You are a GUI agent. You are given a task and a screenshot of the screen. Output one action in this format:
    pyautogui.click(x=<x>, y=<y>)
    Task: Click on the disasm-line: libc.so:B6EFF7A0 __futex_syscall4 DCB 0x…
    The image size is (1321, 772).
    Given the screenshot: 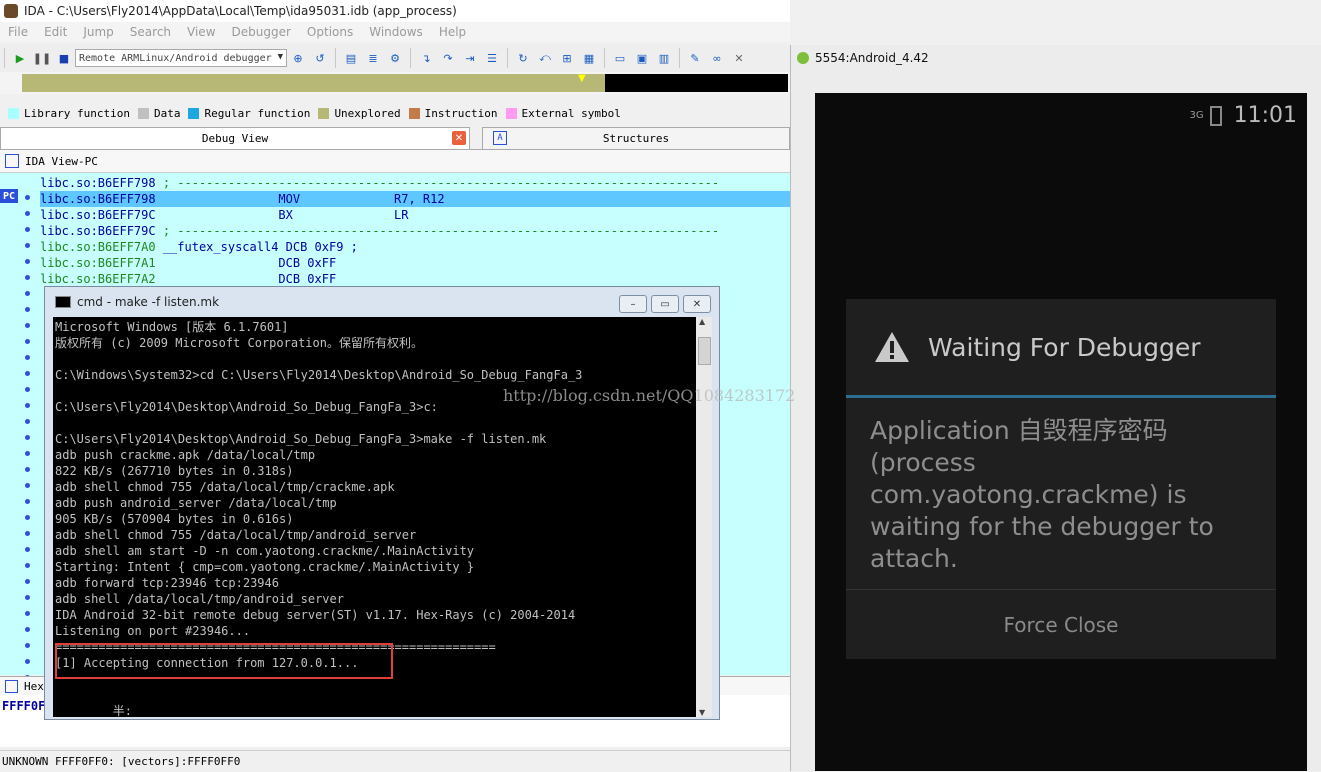 What is the action you would take?
    pyautogui.click(x=199, y=247)
    